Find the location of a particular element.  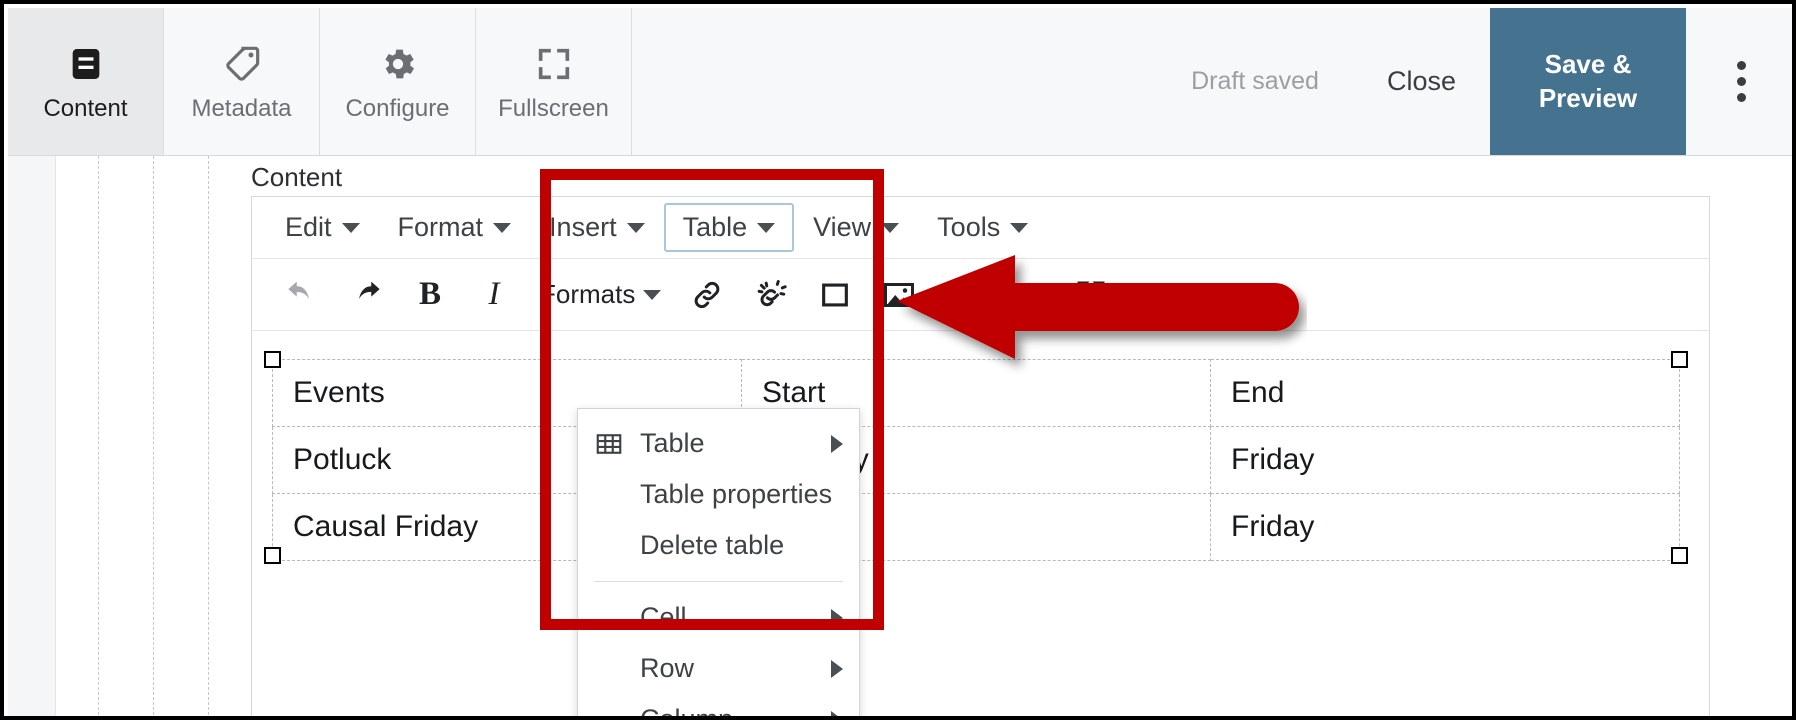

source-code-icon is located at coordinates (1027, 295).